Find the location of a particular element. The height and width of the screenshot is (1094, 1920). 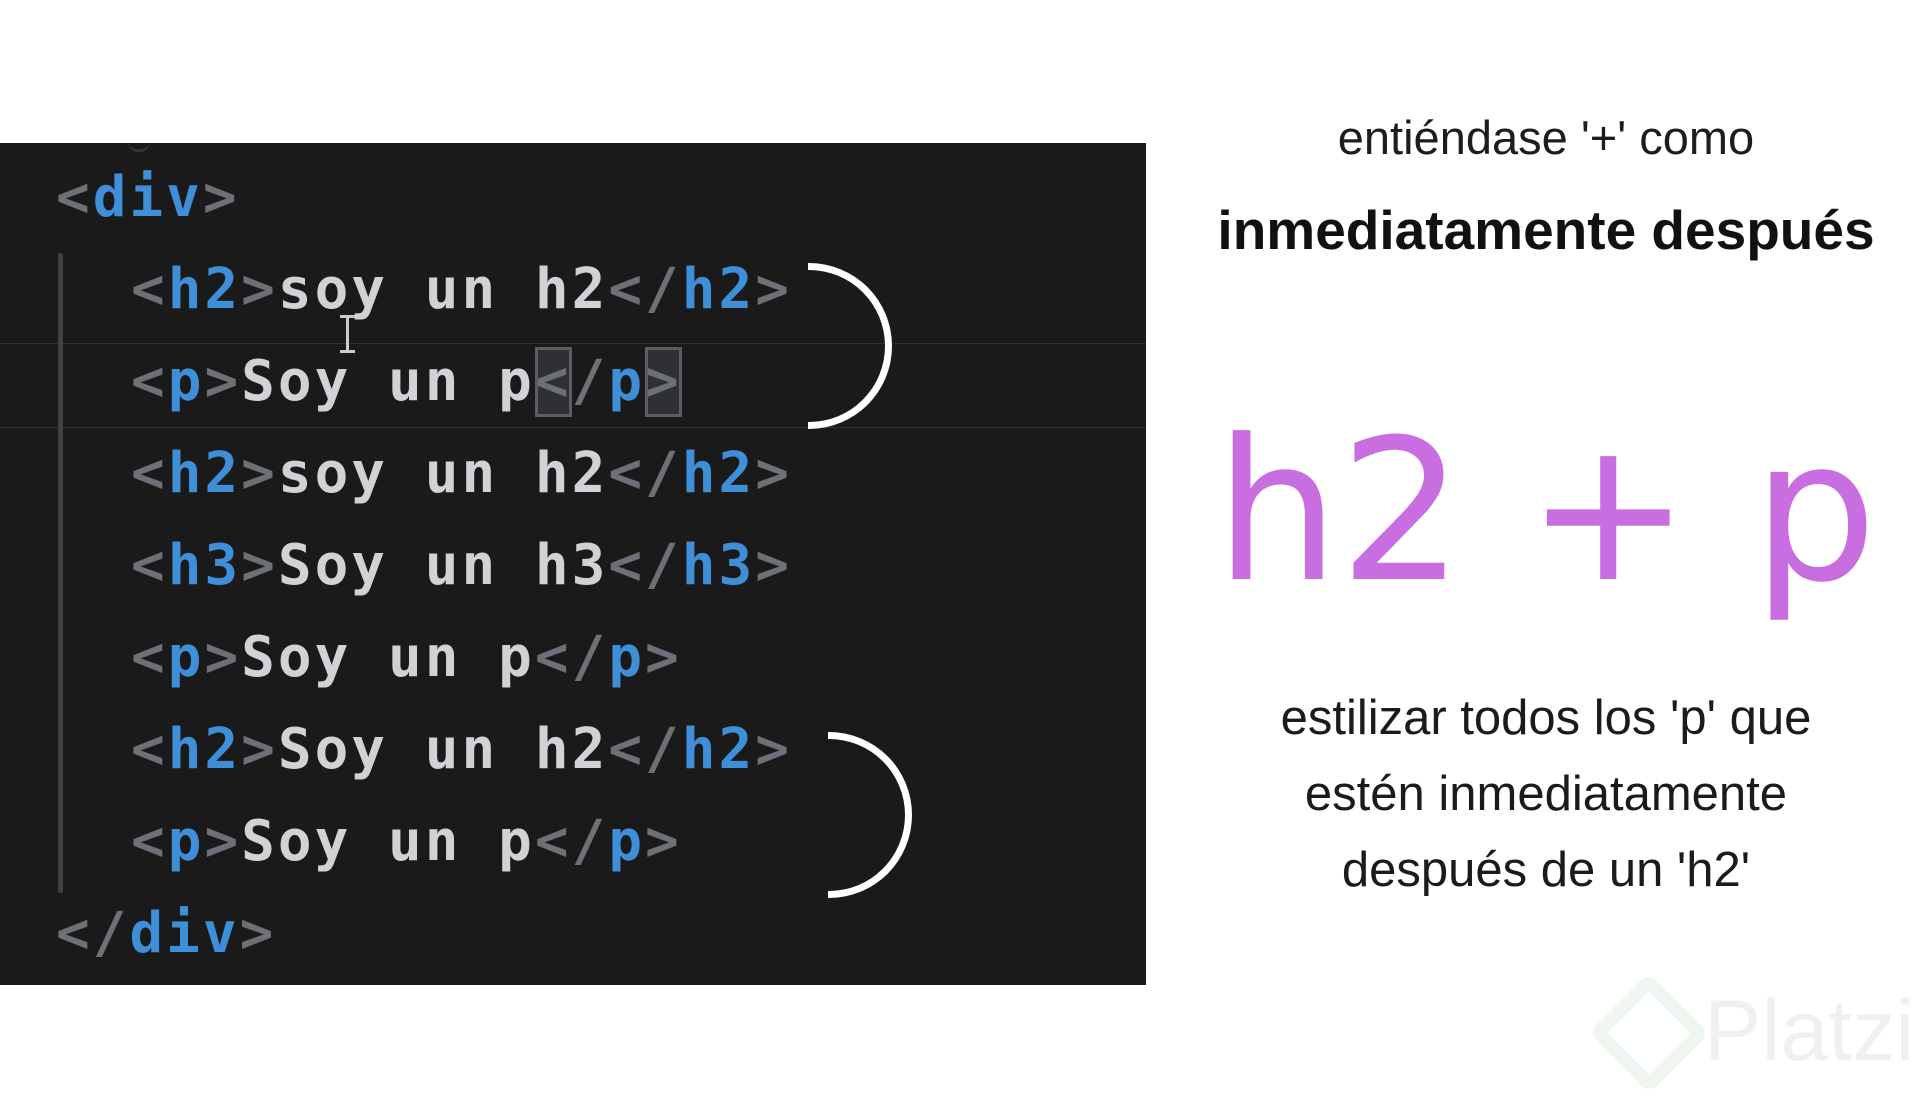

description-line: estilizar todos los 'p' que is located at coordinates (1546, 718).